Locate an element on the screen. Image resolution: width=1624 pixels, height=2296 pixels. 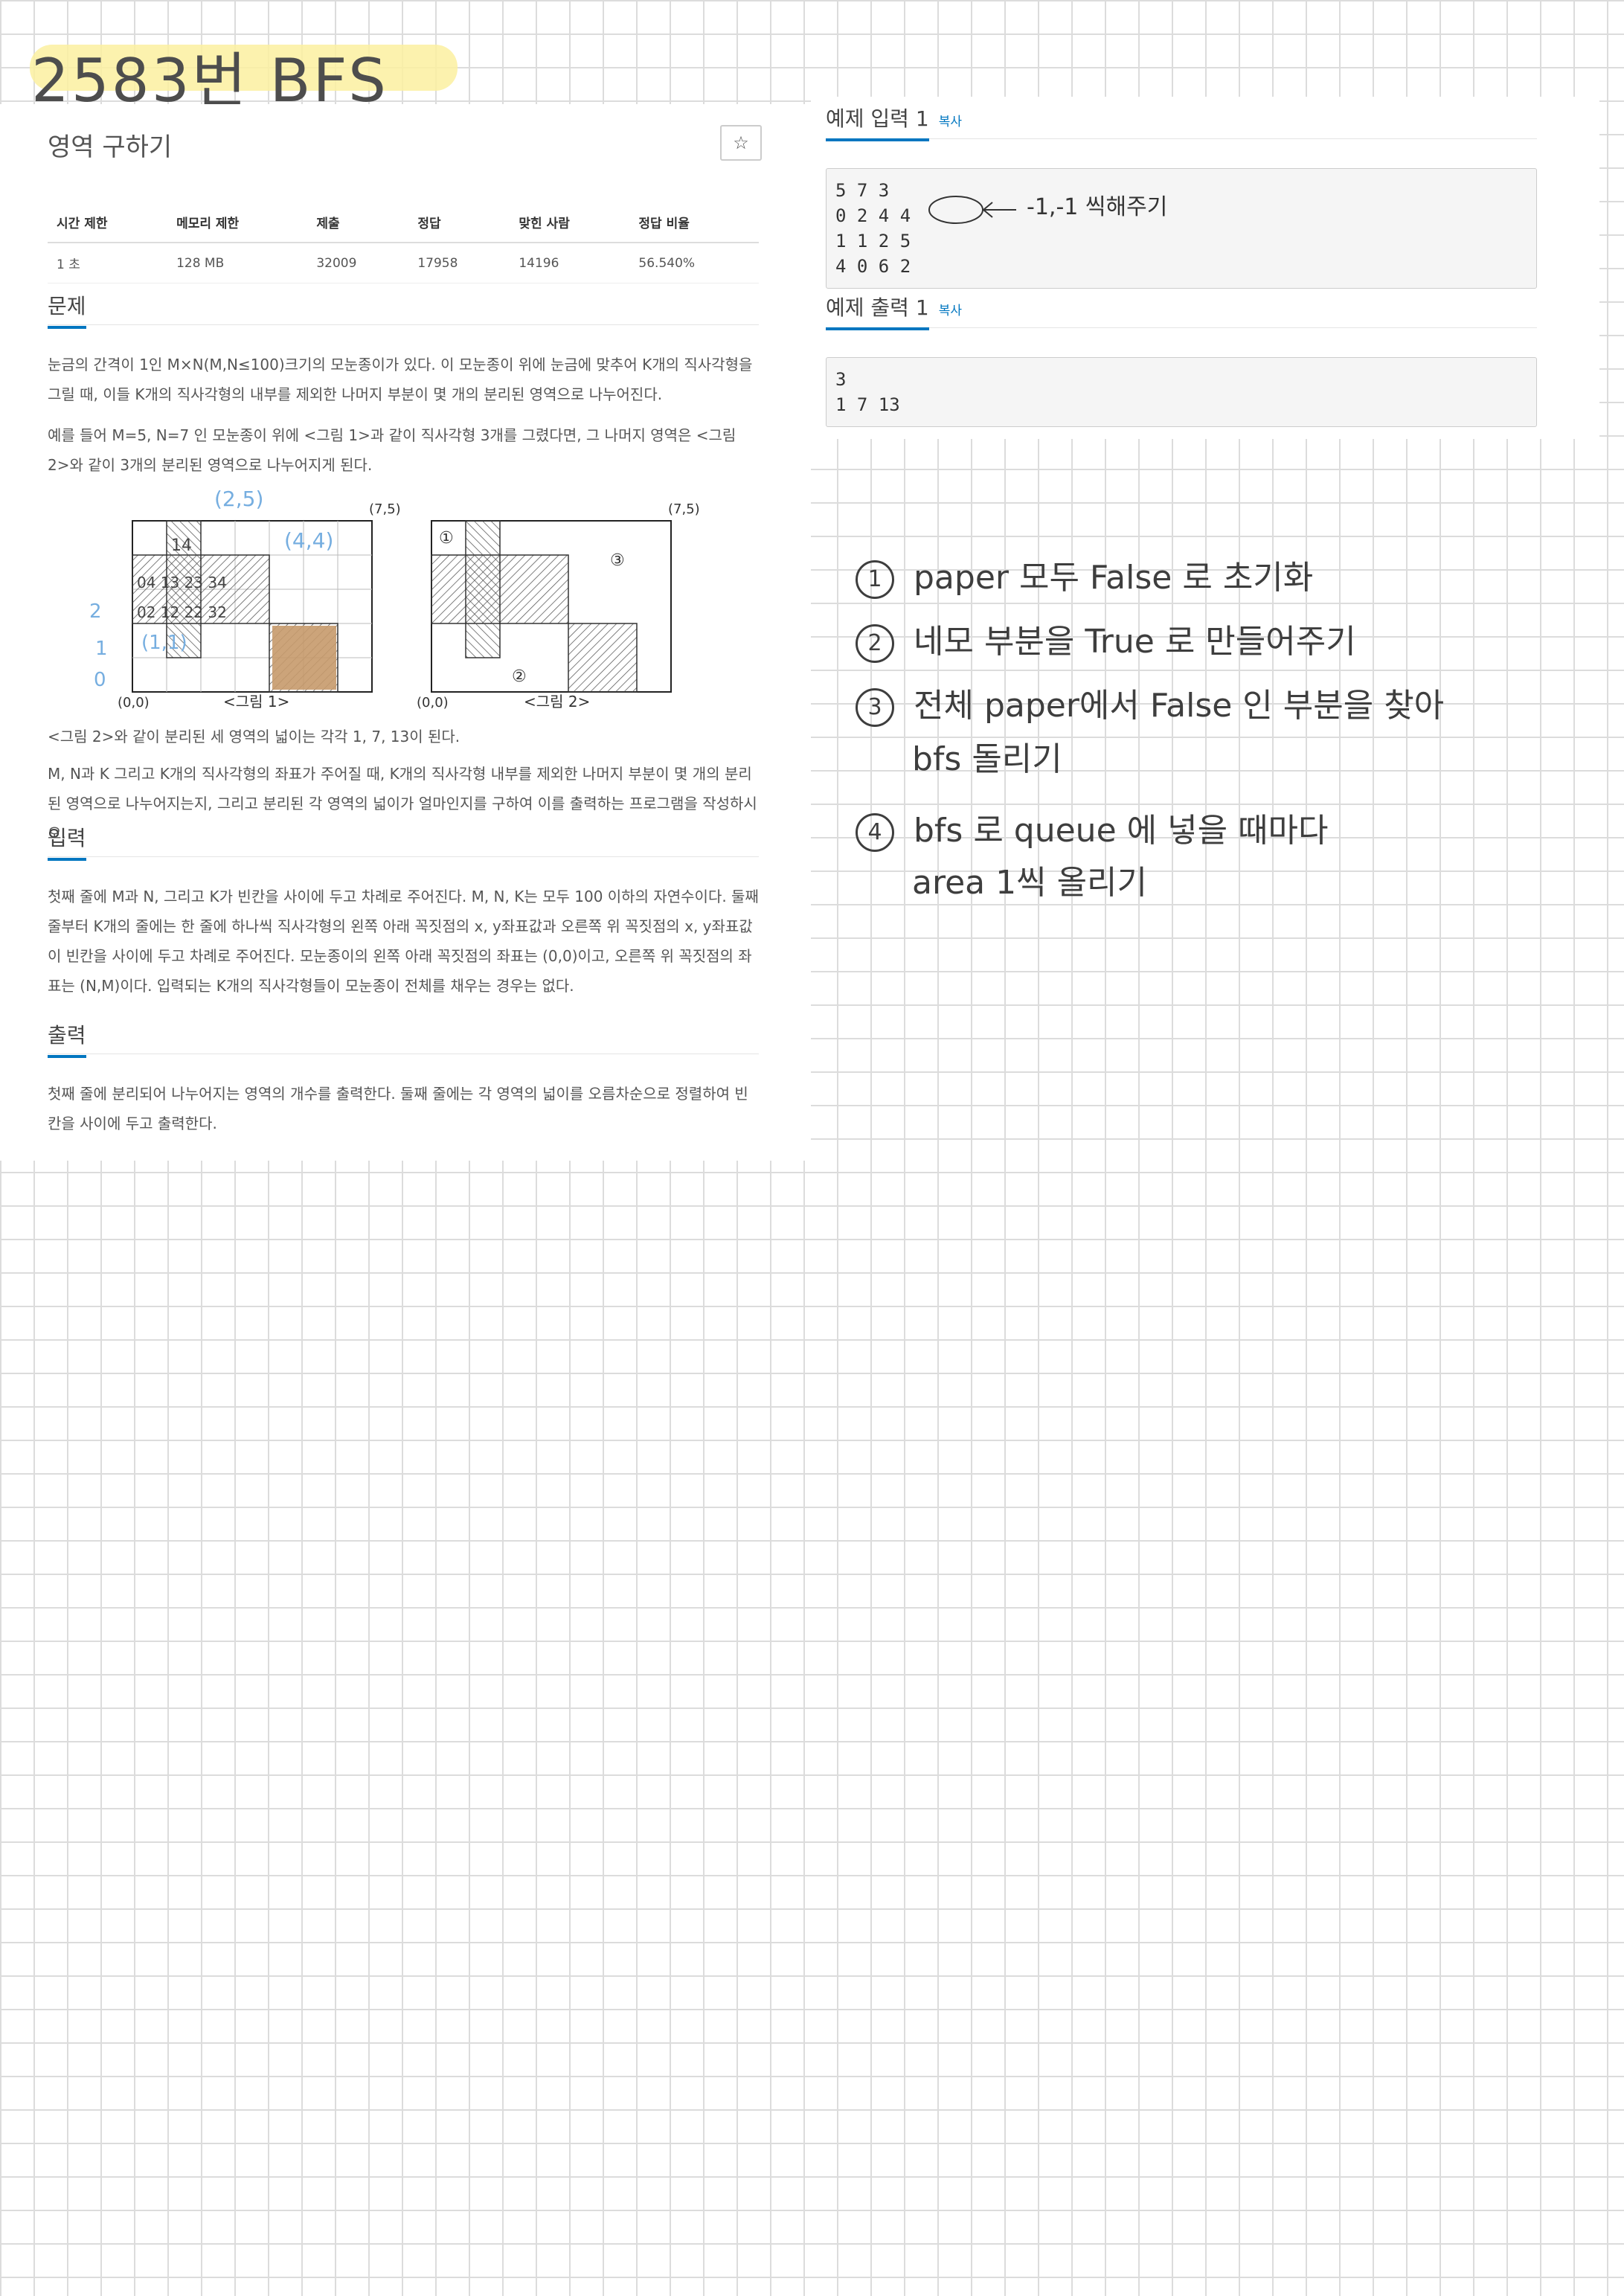
input-annotation: -1,-1 씩해주기 is located at coordinates (1097, 207).